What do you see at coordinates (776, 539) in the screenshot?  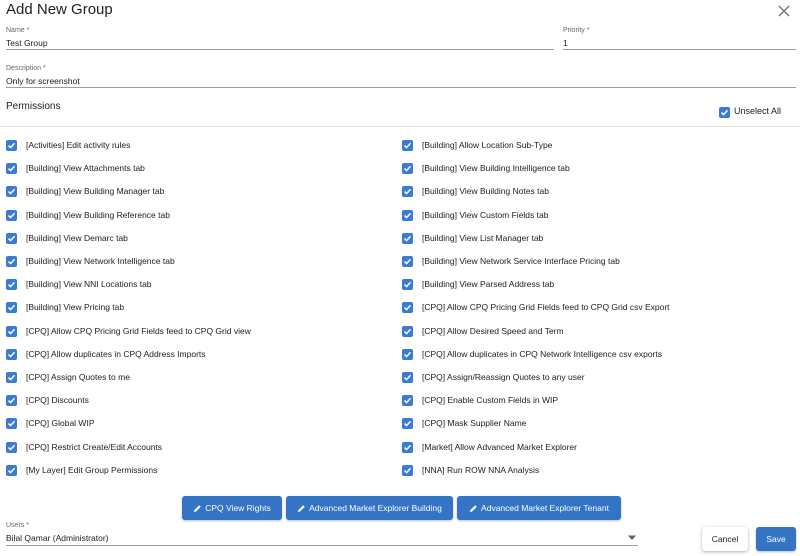 I see `save-button: Save` at bounding box center [776, 539].